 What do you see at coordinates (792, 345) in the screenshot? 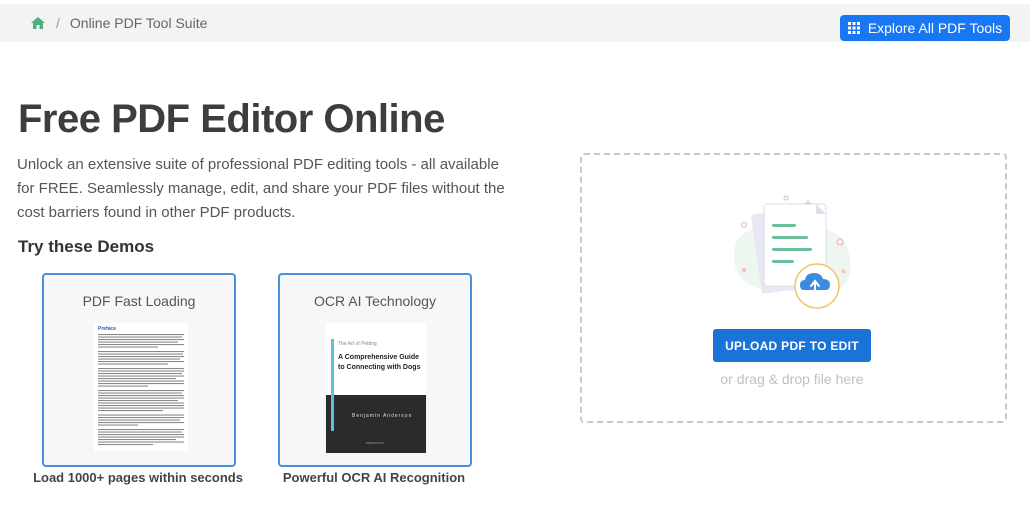
I see `upload-pdf-button: UPLOAD PDF TO EDIT` at bounding box center [792, 345].